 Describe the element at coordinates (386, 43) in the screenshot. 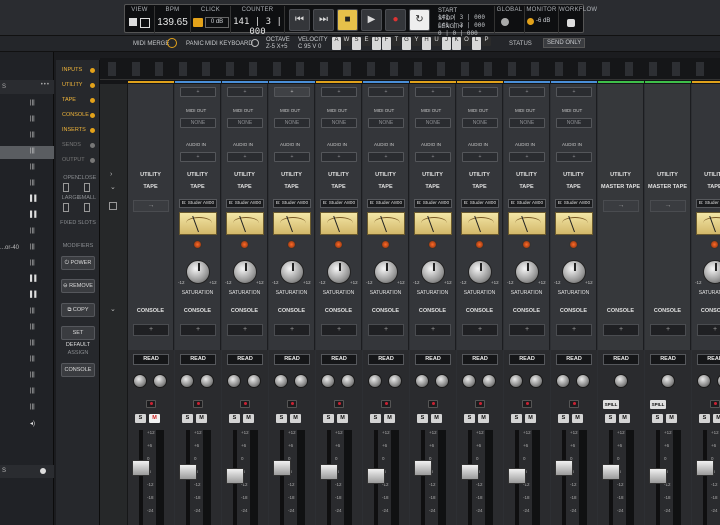

I see `piano-key: F` at that location.